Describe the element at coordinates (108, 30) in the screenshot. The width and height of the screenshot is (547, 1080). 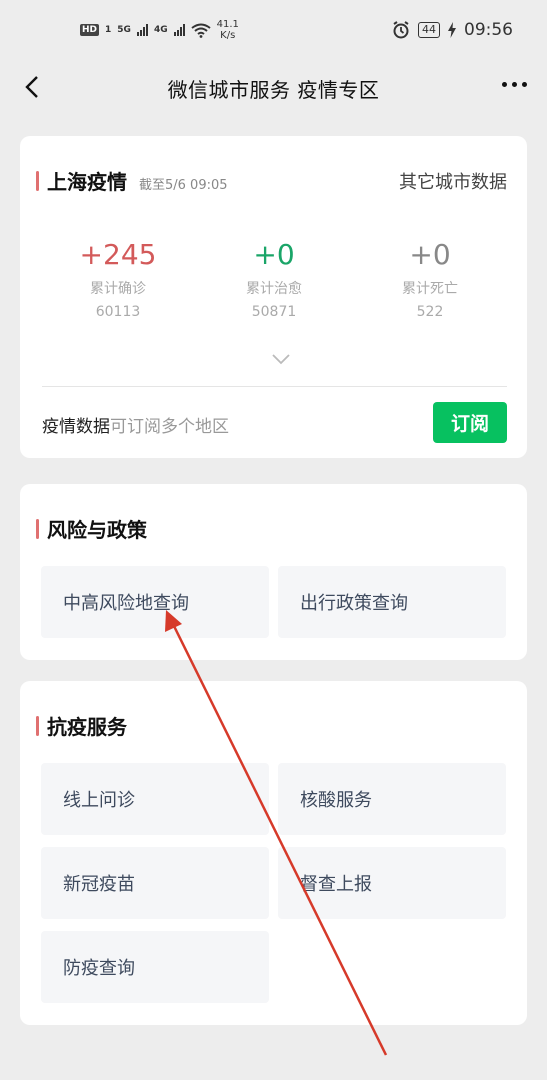
I see `sim-slot: 1` at that location.